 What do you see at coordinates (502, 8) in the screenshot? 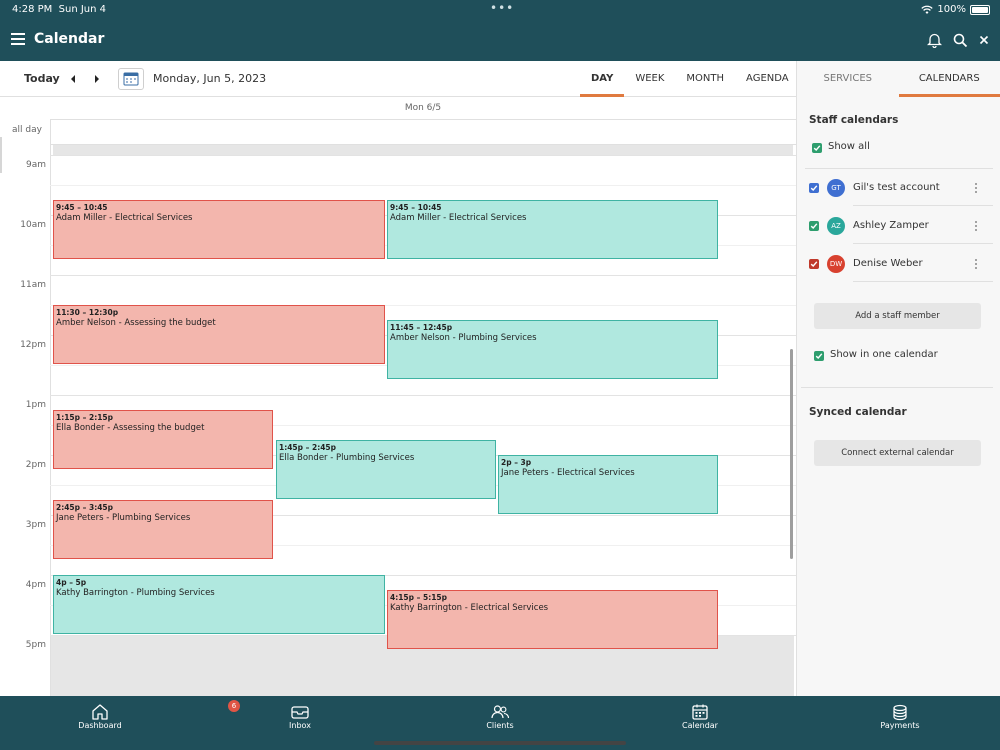
I see `multitask-dots-icon: •••` at bounding box center [502, 8].